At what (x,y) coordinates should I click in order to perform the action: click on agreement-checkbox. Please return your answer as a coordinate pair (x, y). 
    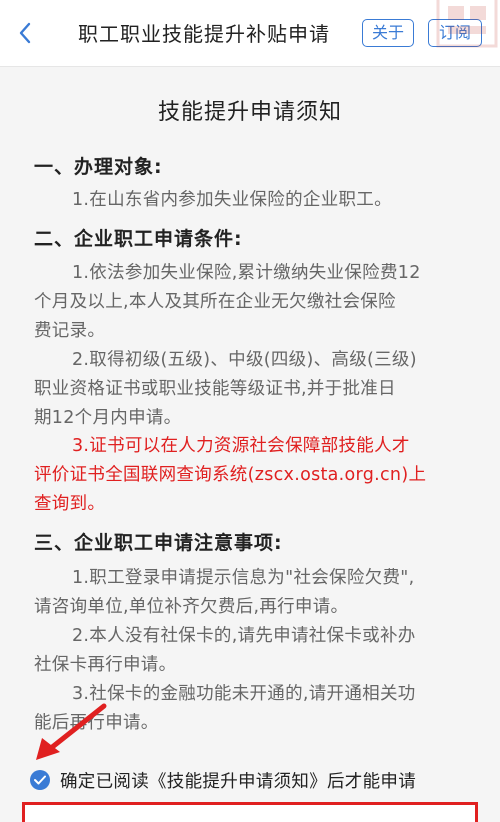
    Looking at the image, I should click on (40, 780).